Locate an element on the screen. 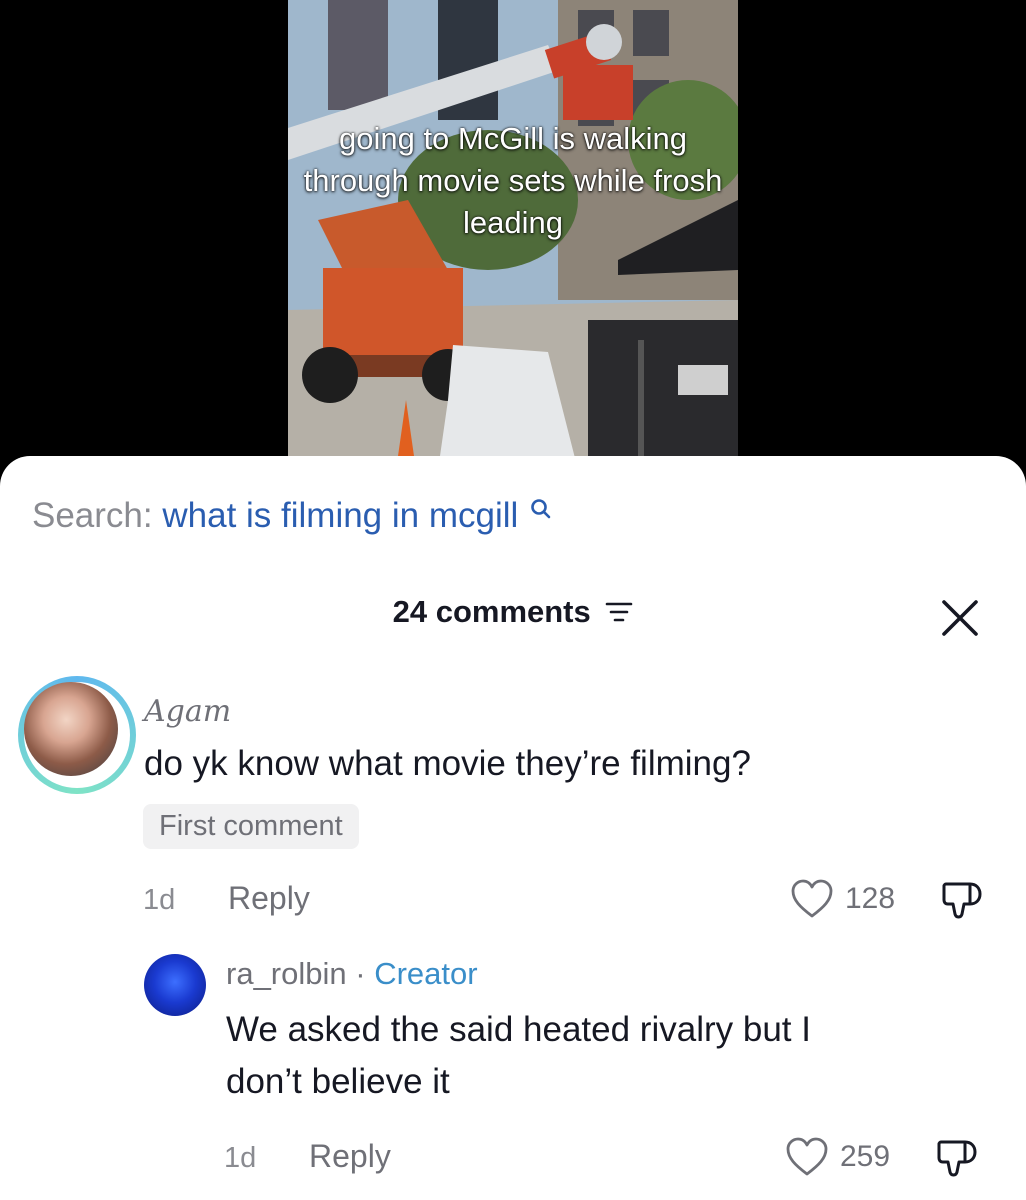  comments-header: 24 comments is located at coordinates (513, 612).